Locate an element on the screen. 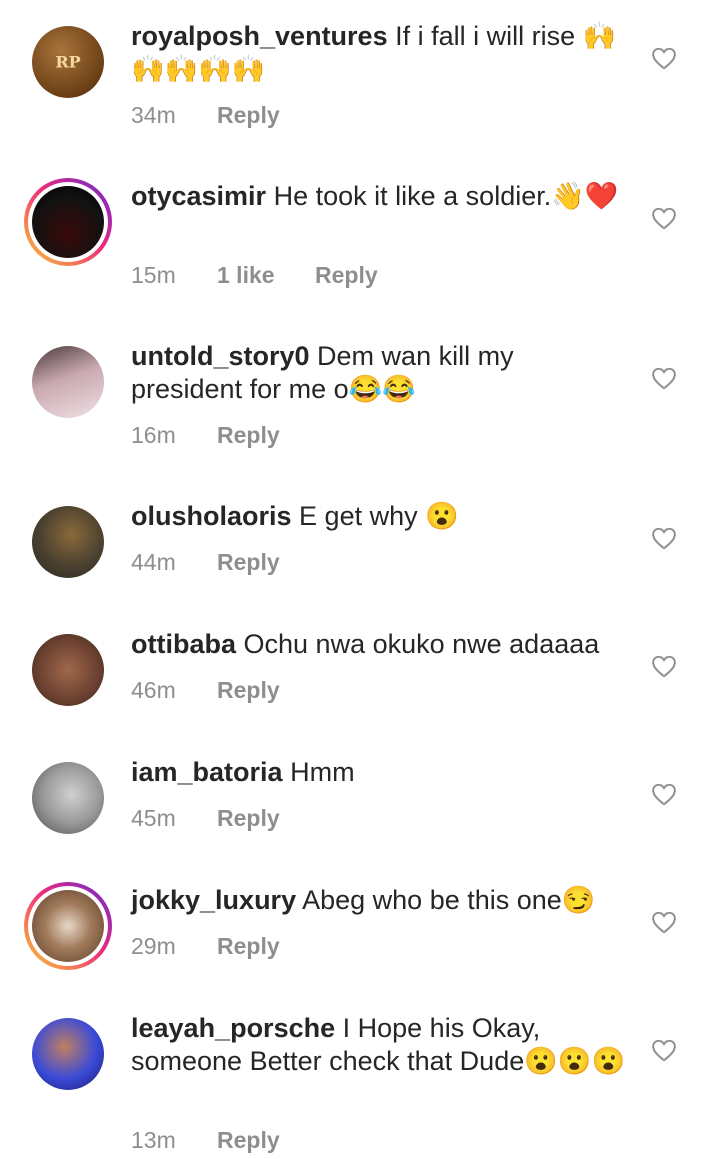  comment-body: otycasimir He took it like a soldier.👋❤️ is located at coordinates (381, 196).